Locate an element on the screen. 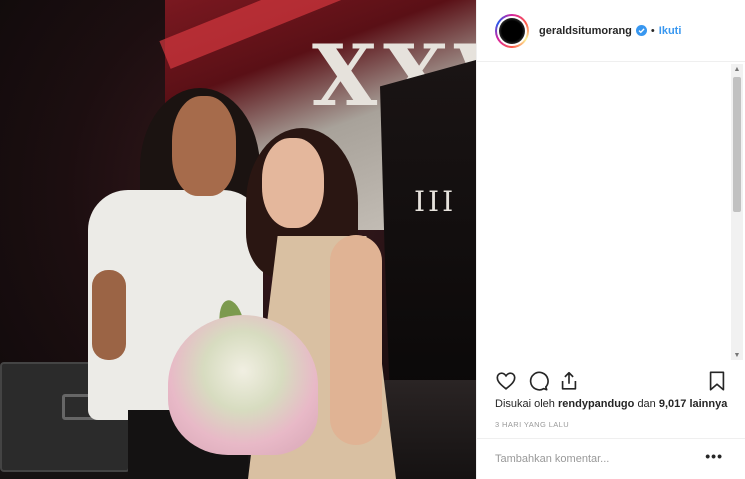 Image resolution: width=745 pixels, height=479 pixels. piano is located at coordinates (428, 225).